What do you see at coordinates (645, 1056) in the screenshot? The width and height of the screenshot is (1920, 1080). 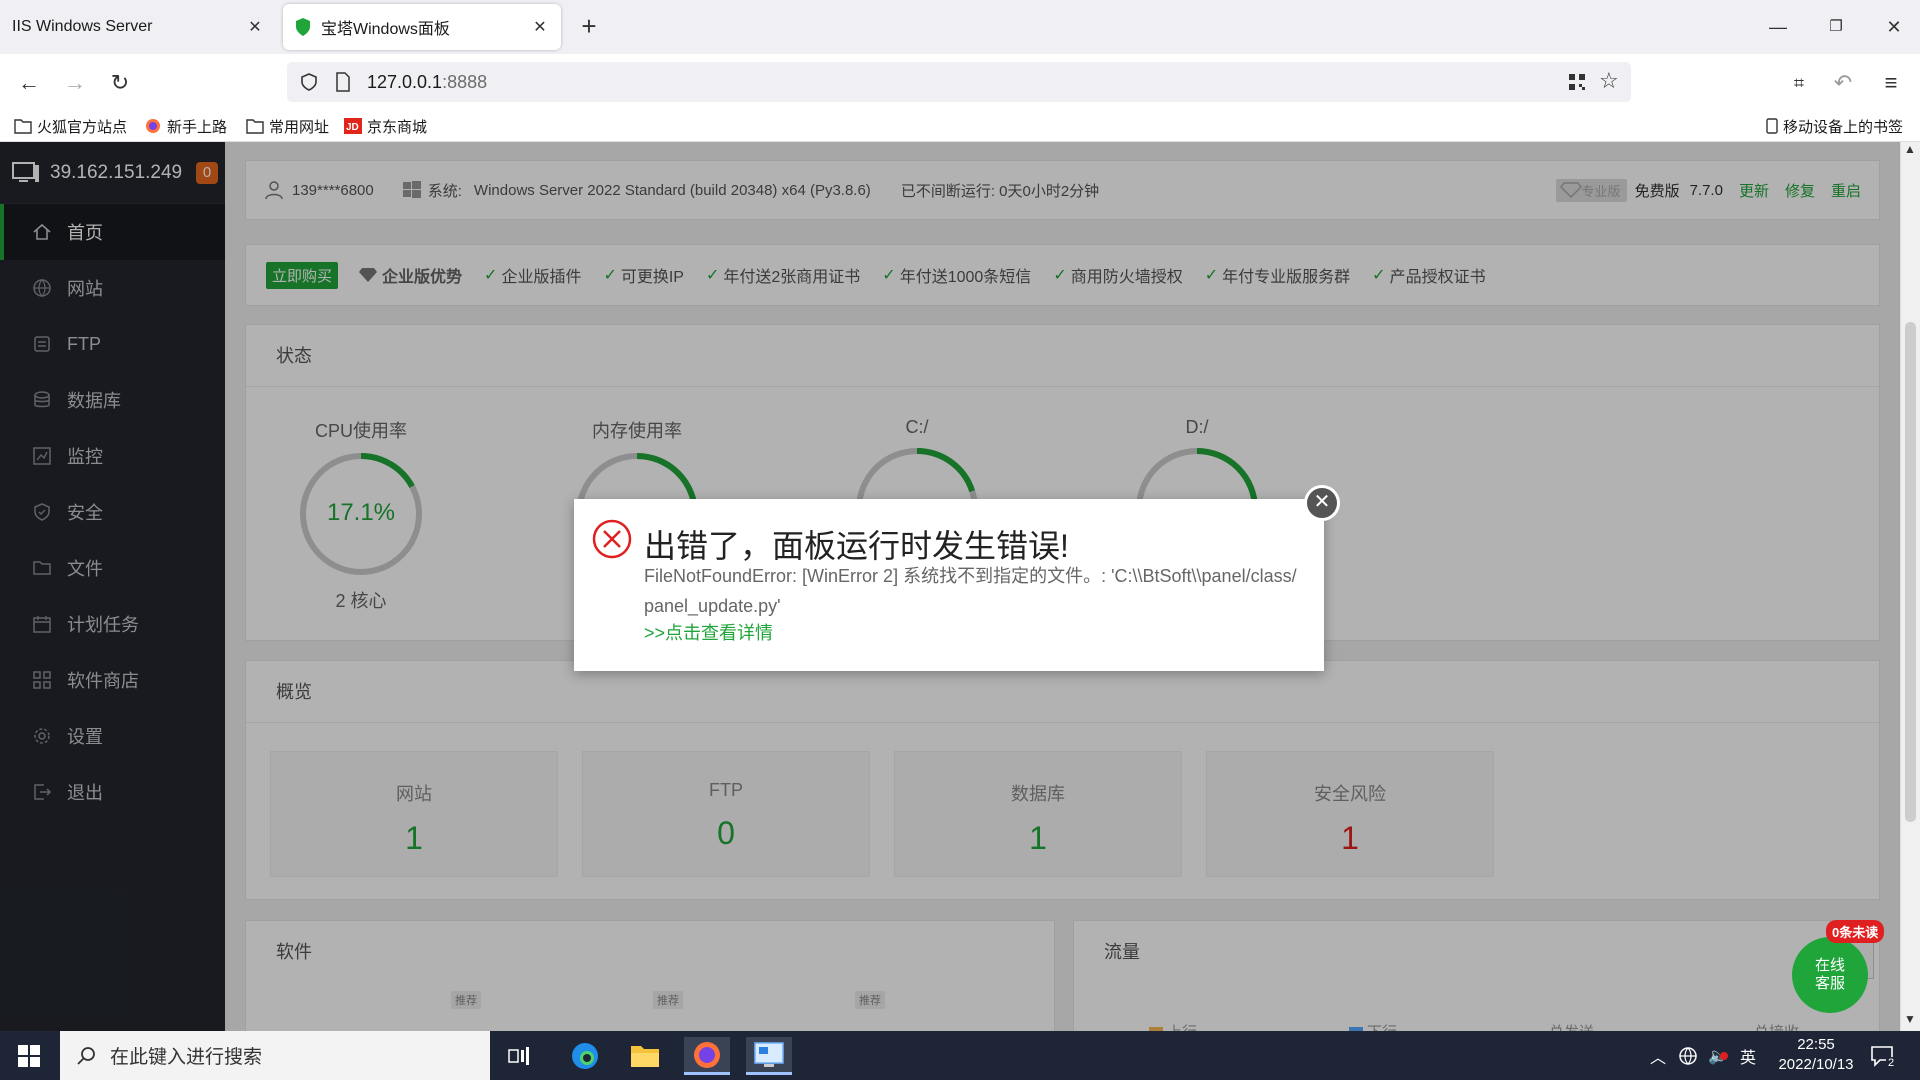 I see `file-explorer-icon` at bounding box center [645, 1056].